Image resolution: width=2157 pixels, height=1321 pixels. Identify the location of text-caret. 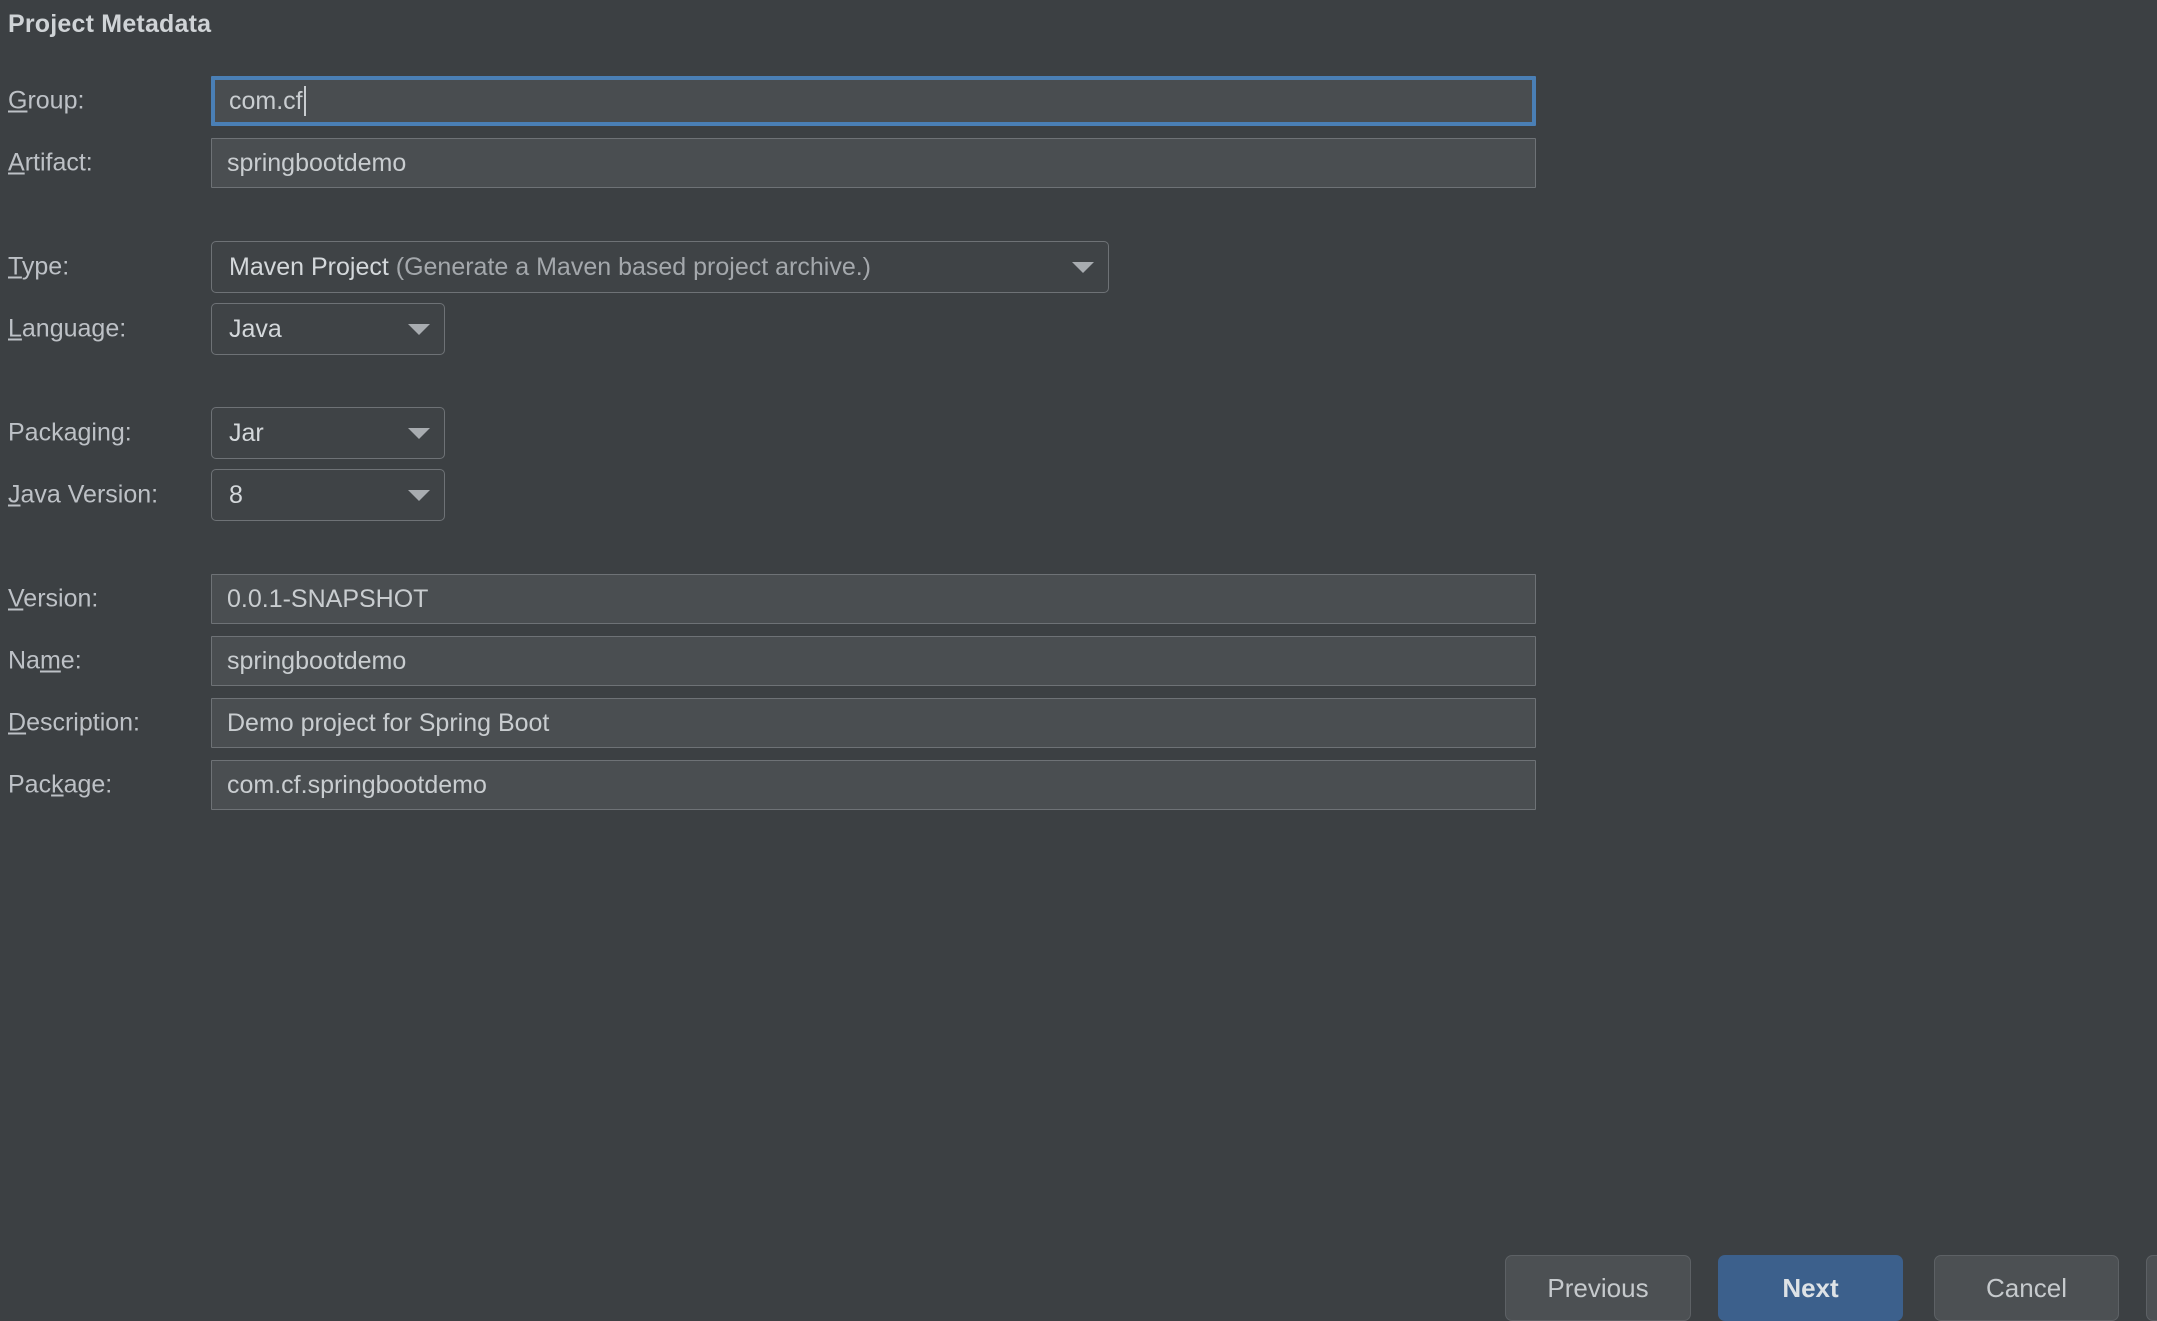
(304, 101).